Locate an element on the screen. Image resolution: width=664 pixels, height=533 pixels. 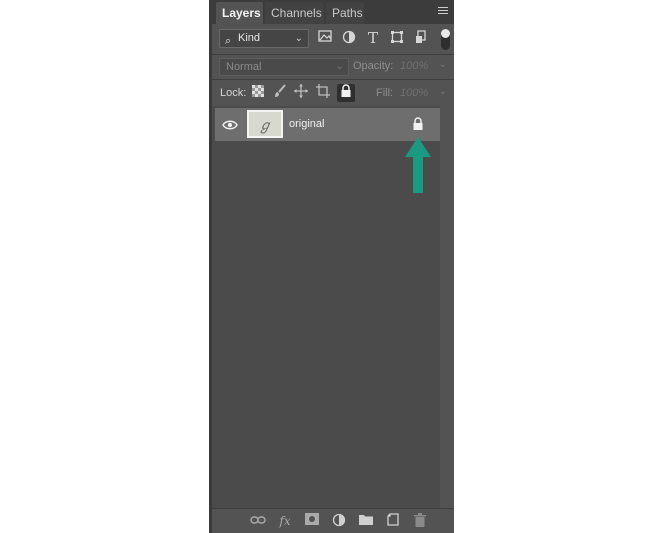
scrollbar is located at coordinates (447, 307).